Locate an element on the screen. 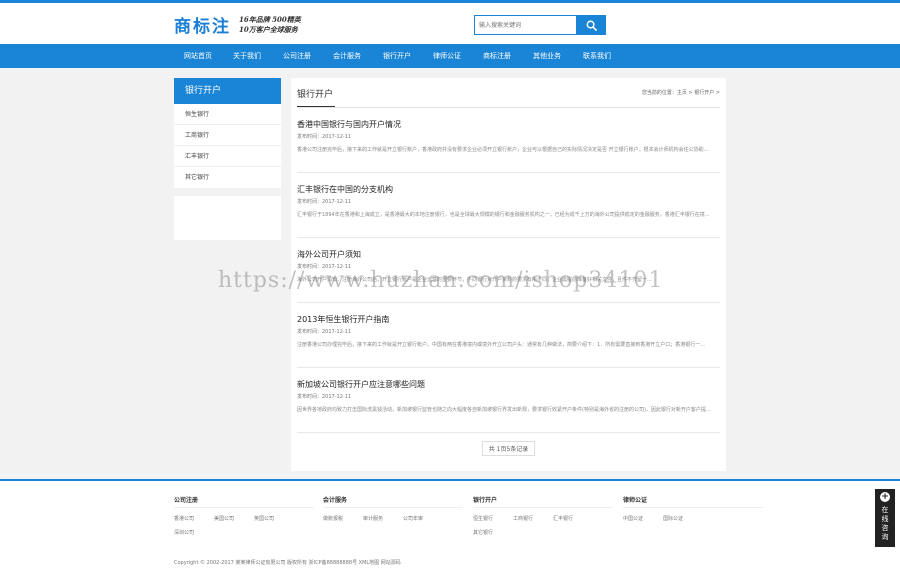 The width and height of the screenshot is (900, 571). site-header: 商标注 16年品牌 500精英 10万客户全球服务 is located at coordinates (450, 23).